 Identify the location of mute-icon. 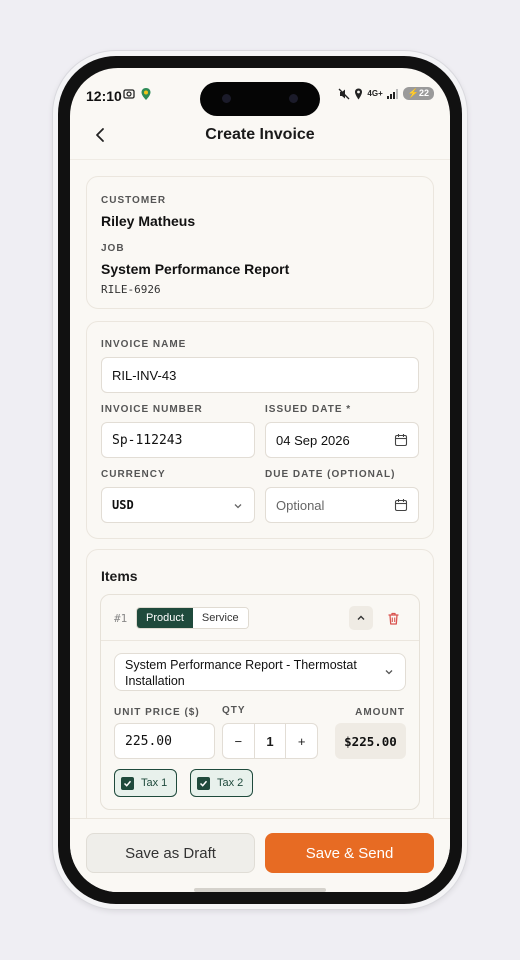
(344, 93).